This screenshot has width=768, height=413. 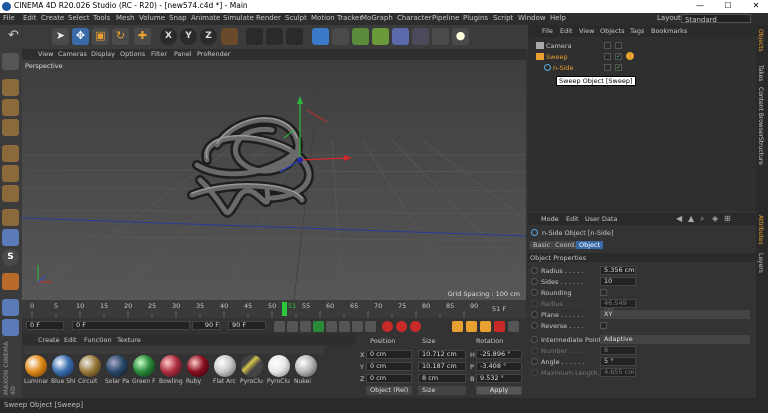 What do you see at coordinates (440, 36) in the screenshot?
I see `camera-icon` at bounding box center [440, 36].